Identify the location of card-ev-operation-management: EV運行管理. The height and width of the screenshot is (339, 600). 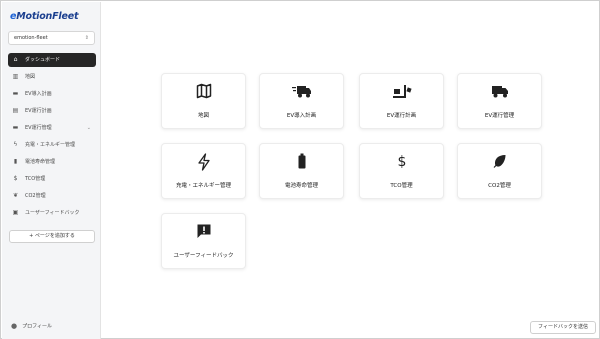
(499, 101).